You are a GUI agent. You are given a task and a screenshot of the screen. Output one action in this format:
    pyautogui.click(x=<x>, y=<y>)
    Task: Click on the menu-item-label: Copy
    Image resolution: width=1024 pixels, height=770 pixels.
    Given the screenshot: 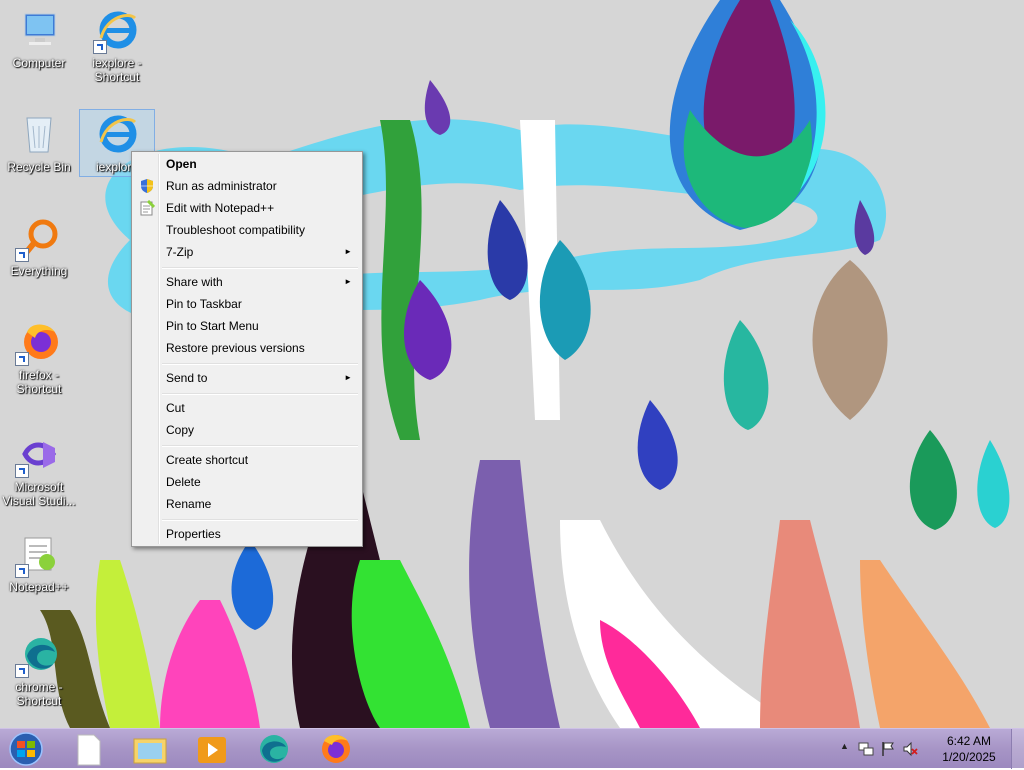 What is the action you would take?
    pyautogui.click(x=180, y=430)
    